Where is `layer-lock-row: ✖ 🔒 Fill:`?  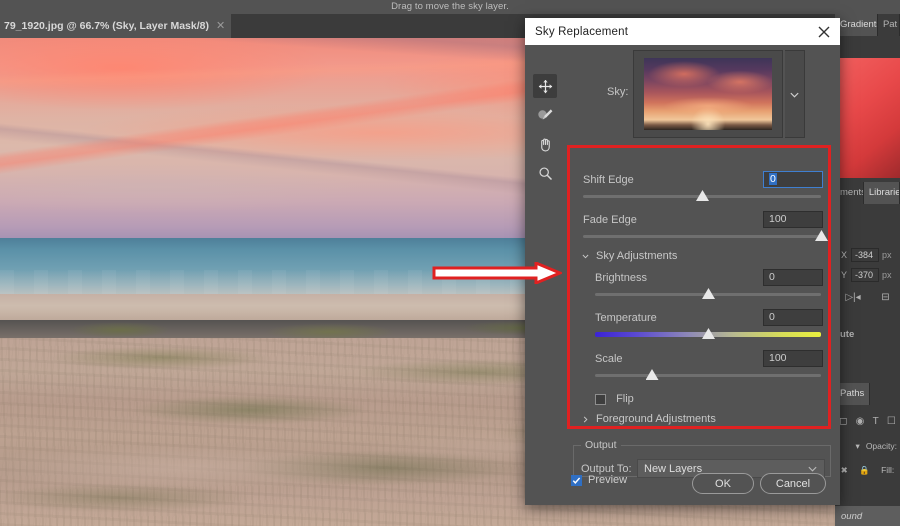
layer-lock-row: ✖ 🔒 Fill: is located at coordinates (867, 470).